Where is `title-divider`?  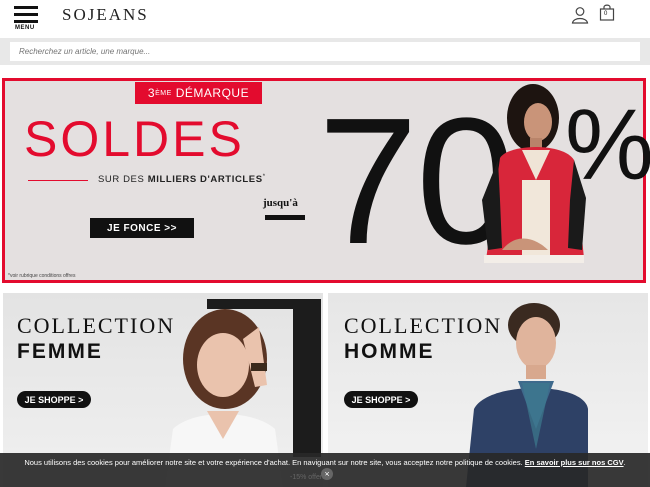 title-divider is located at coordinates (58, 180).